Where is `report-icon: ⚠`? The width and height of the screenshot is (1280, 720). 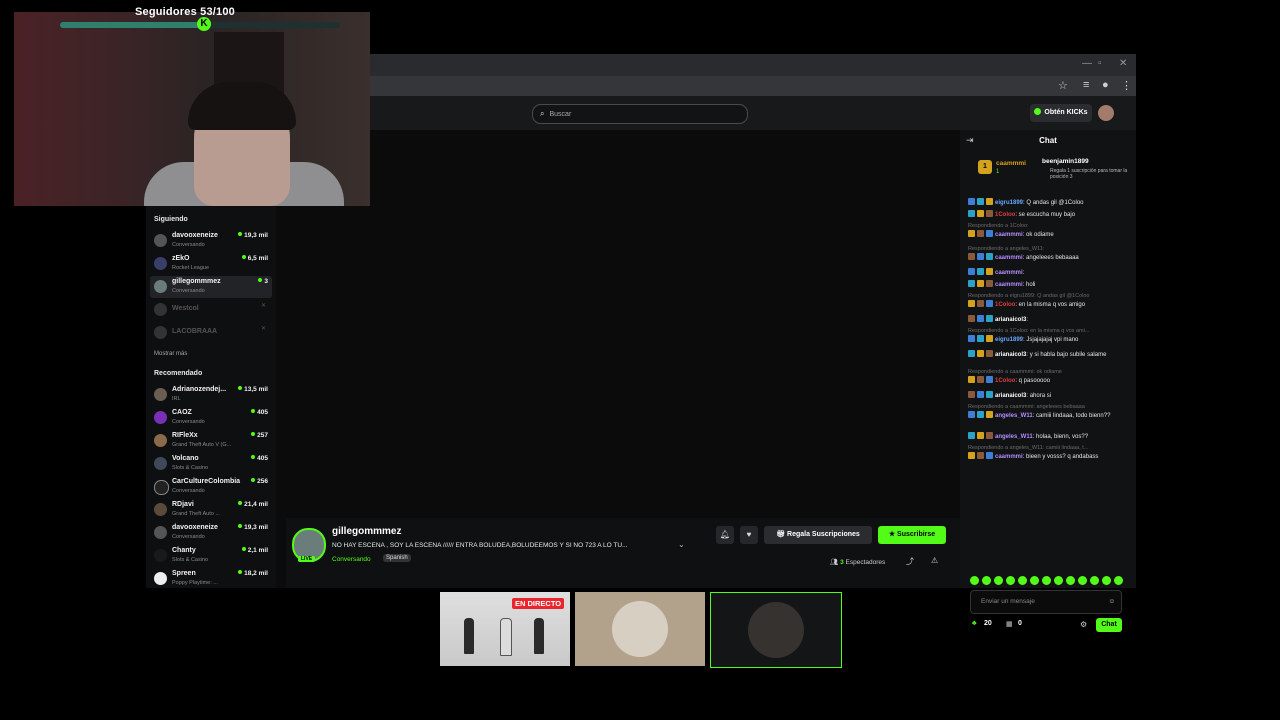 report-icon: ⚠ is located at coordinates (934, 560).